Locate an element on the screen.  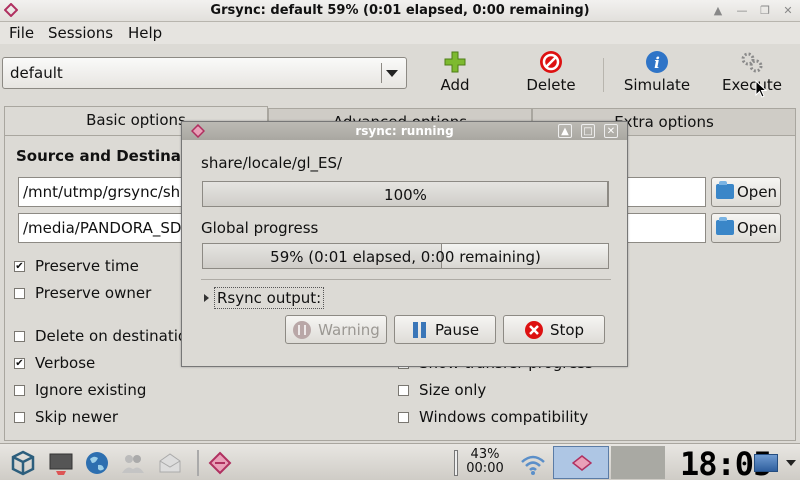
session-value: default is located at coordinates (36, 73).